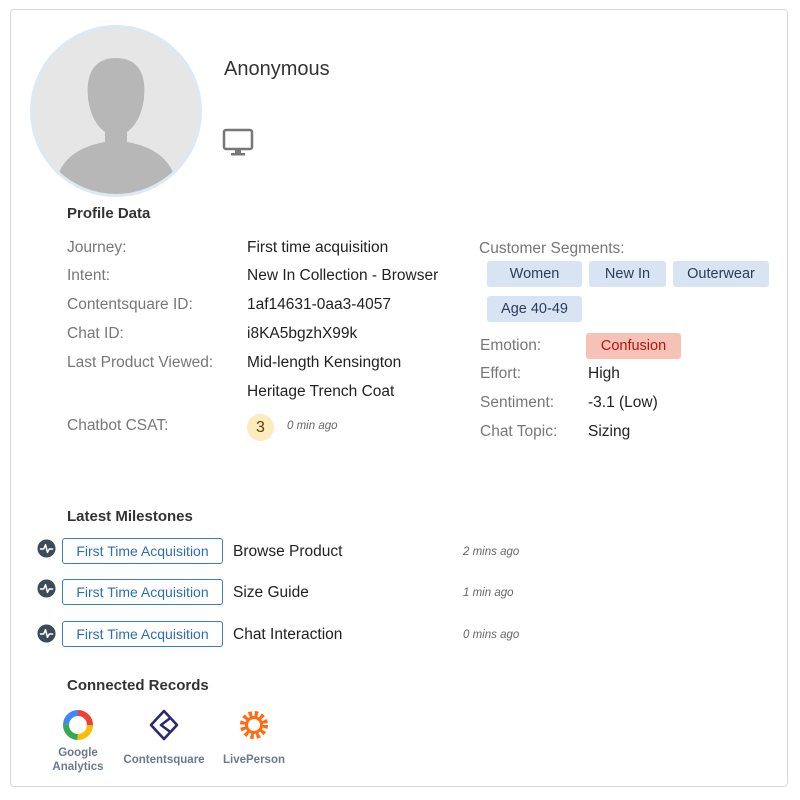 The height and width of the screenshot is (800, 800). What do you see at coordinates (343, 275) in the screenshot?
I see `intent-value: New In Collection - Browser` at bounding box center [343, 275].